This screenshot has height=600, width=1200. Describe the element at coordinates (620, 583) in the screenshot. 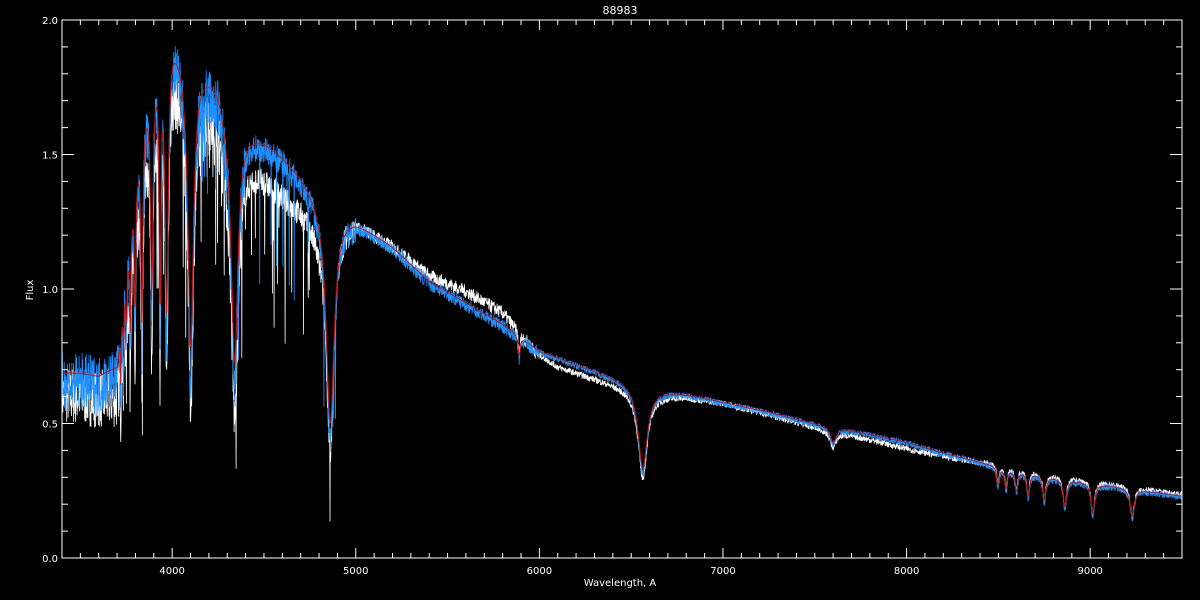

I see `x-axis-label: Wavelength, A` at that location.